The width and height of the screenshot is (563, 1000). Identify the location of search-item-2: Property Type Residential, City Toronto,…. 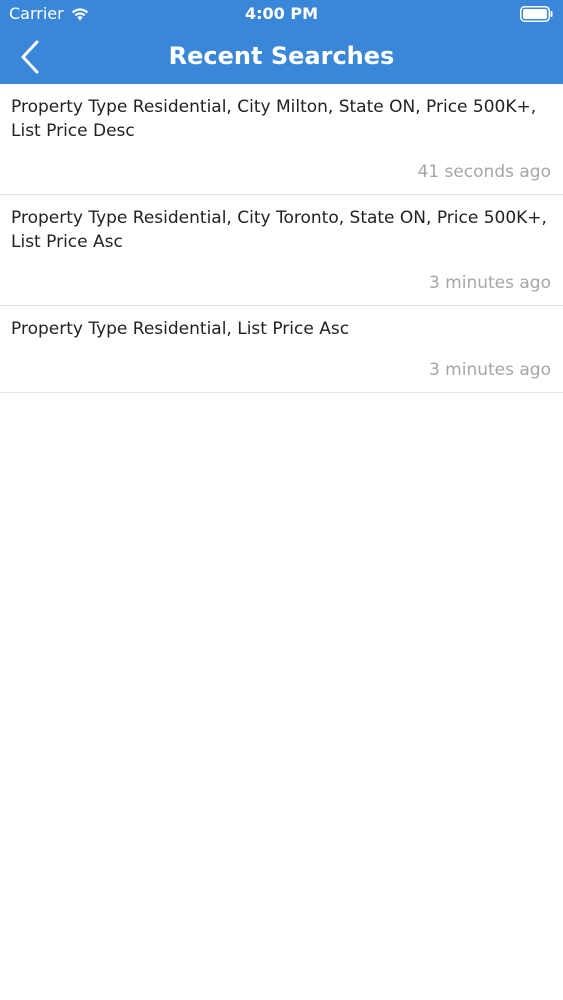
(281, 250).